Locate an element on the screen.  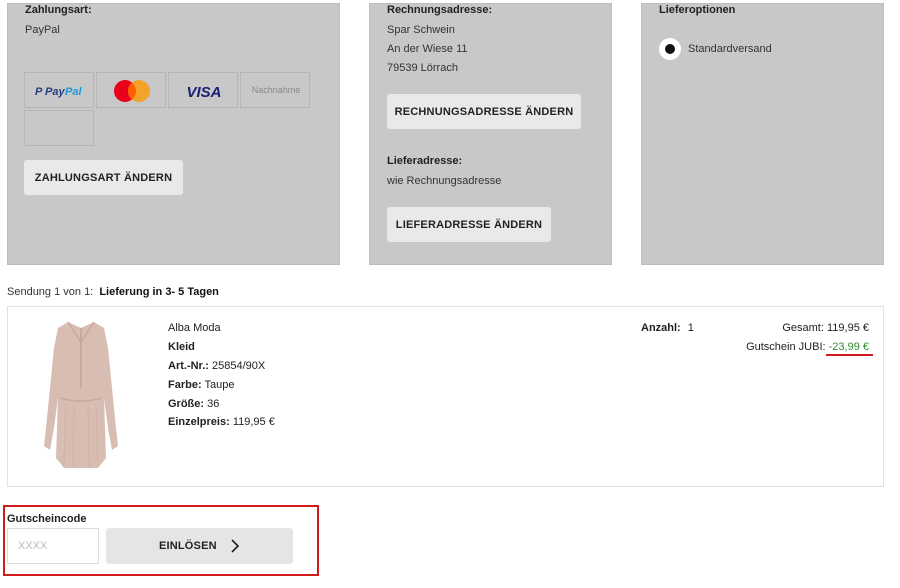
product-unit-price-label: Einzelpreis: is located at coordinates (199, 422).